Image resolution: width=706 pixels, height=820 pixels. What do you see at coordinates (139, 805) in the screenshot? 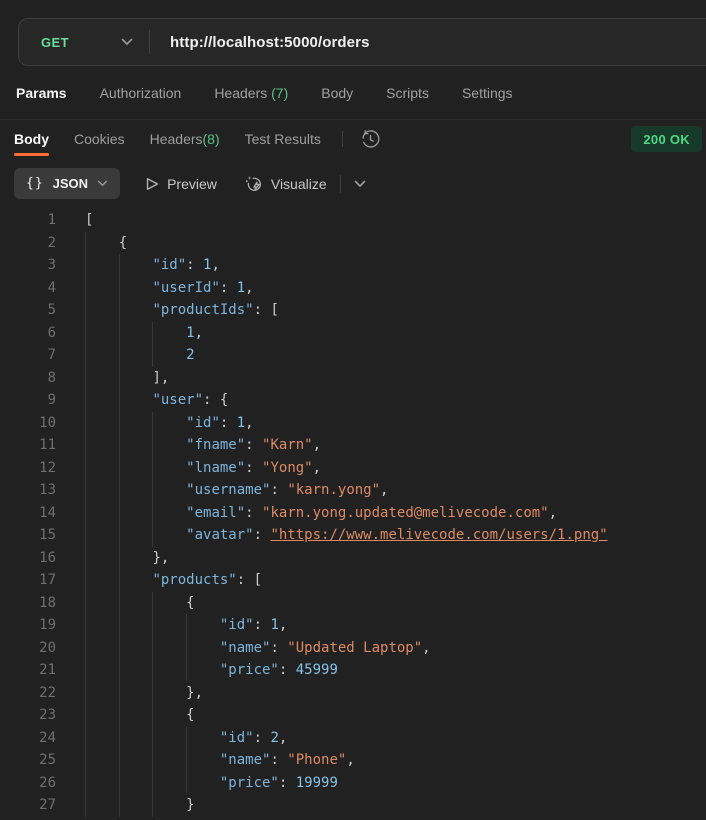
I see `code-text: }` at bounding box center [139, 805].